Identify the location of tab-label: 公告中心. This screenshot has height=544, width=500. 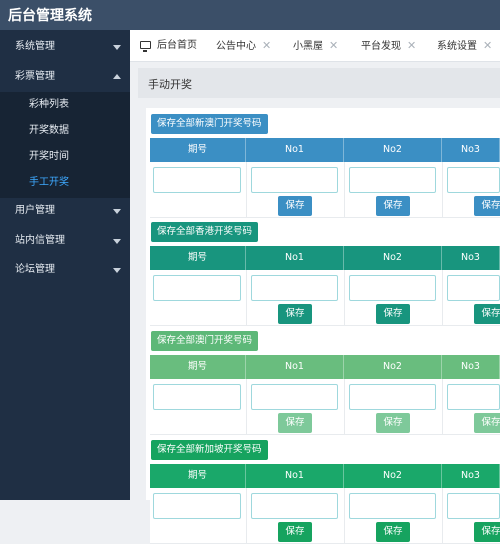
(236, 46).